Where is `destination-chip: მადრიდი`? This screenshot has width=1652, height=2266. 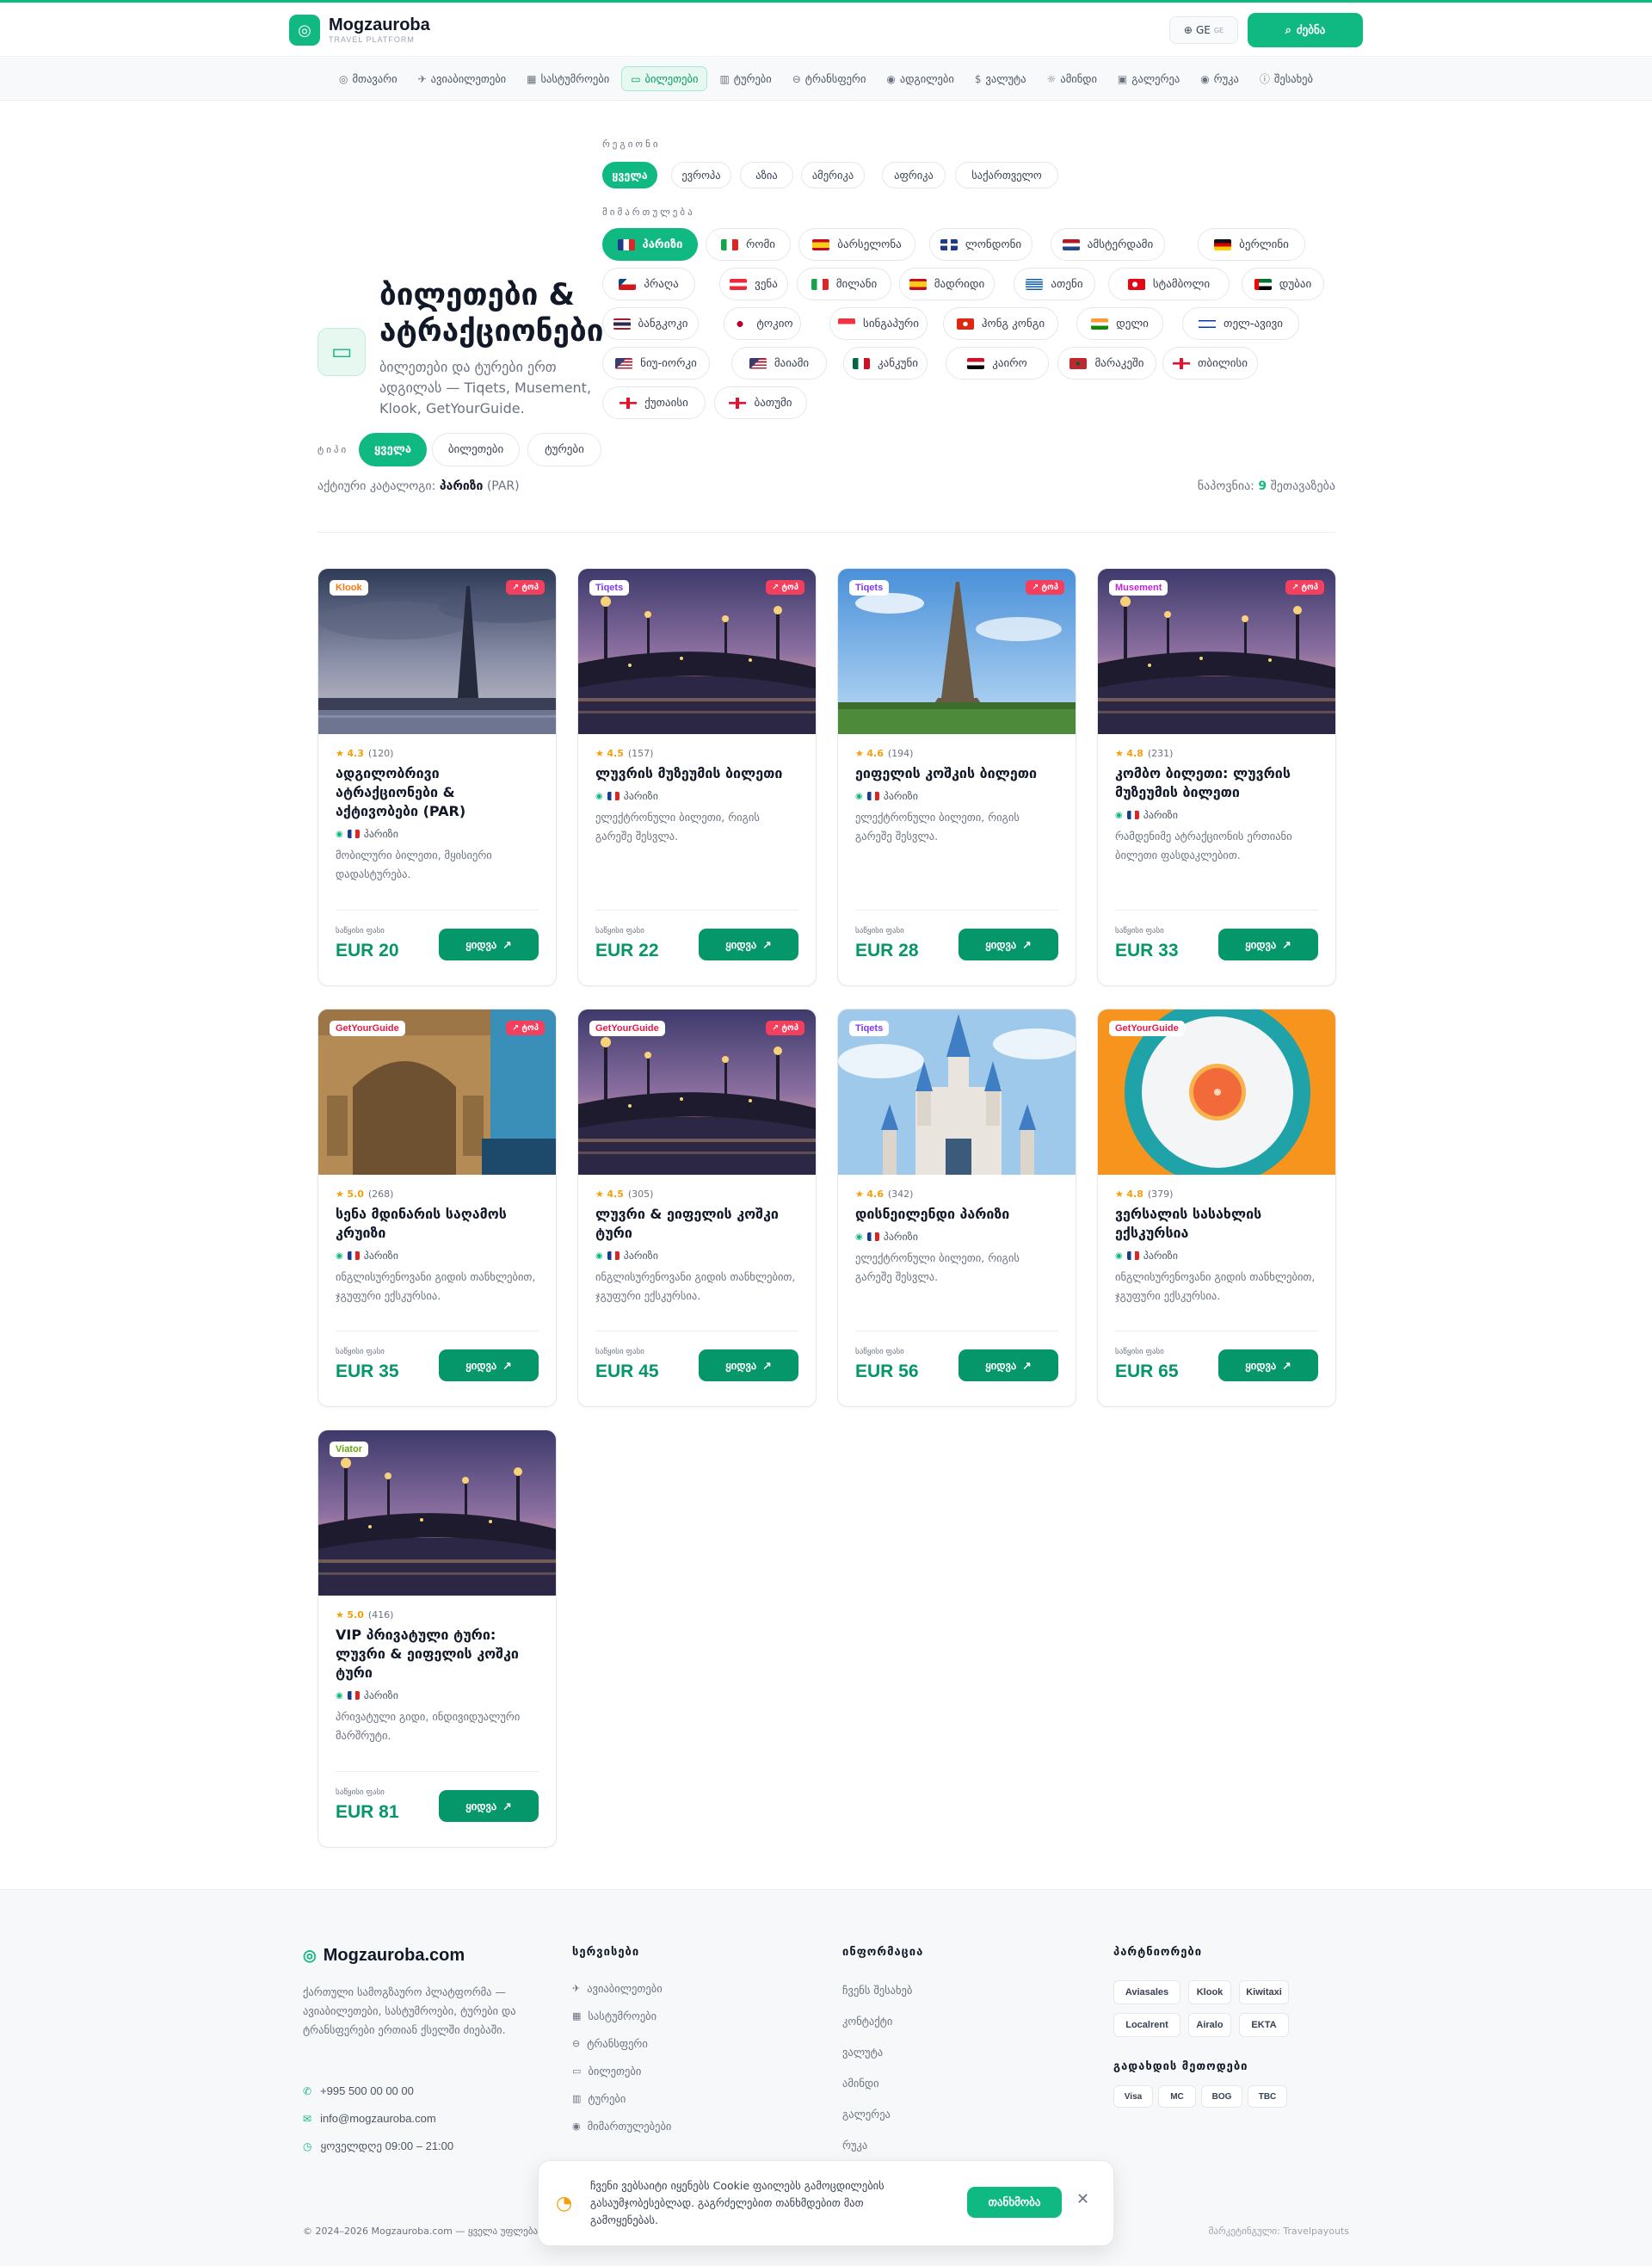 destination-chip: მადრიდი is located at coordinates (947, 284).